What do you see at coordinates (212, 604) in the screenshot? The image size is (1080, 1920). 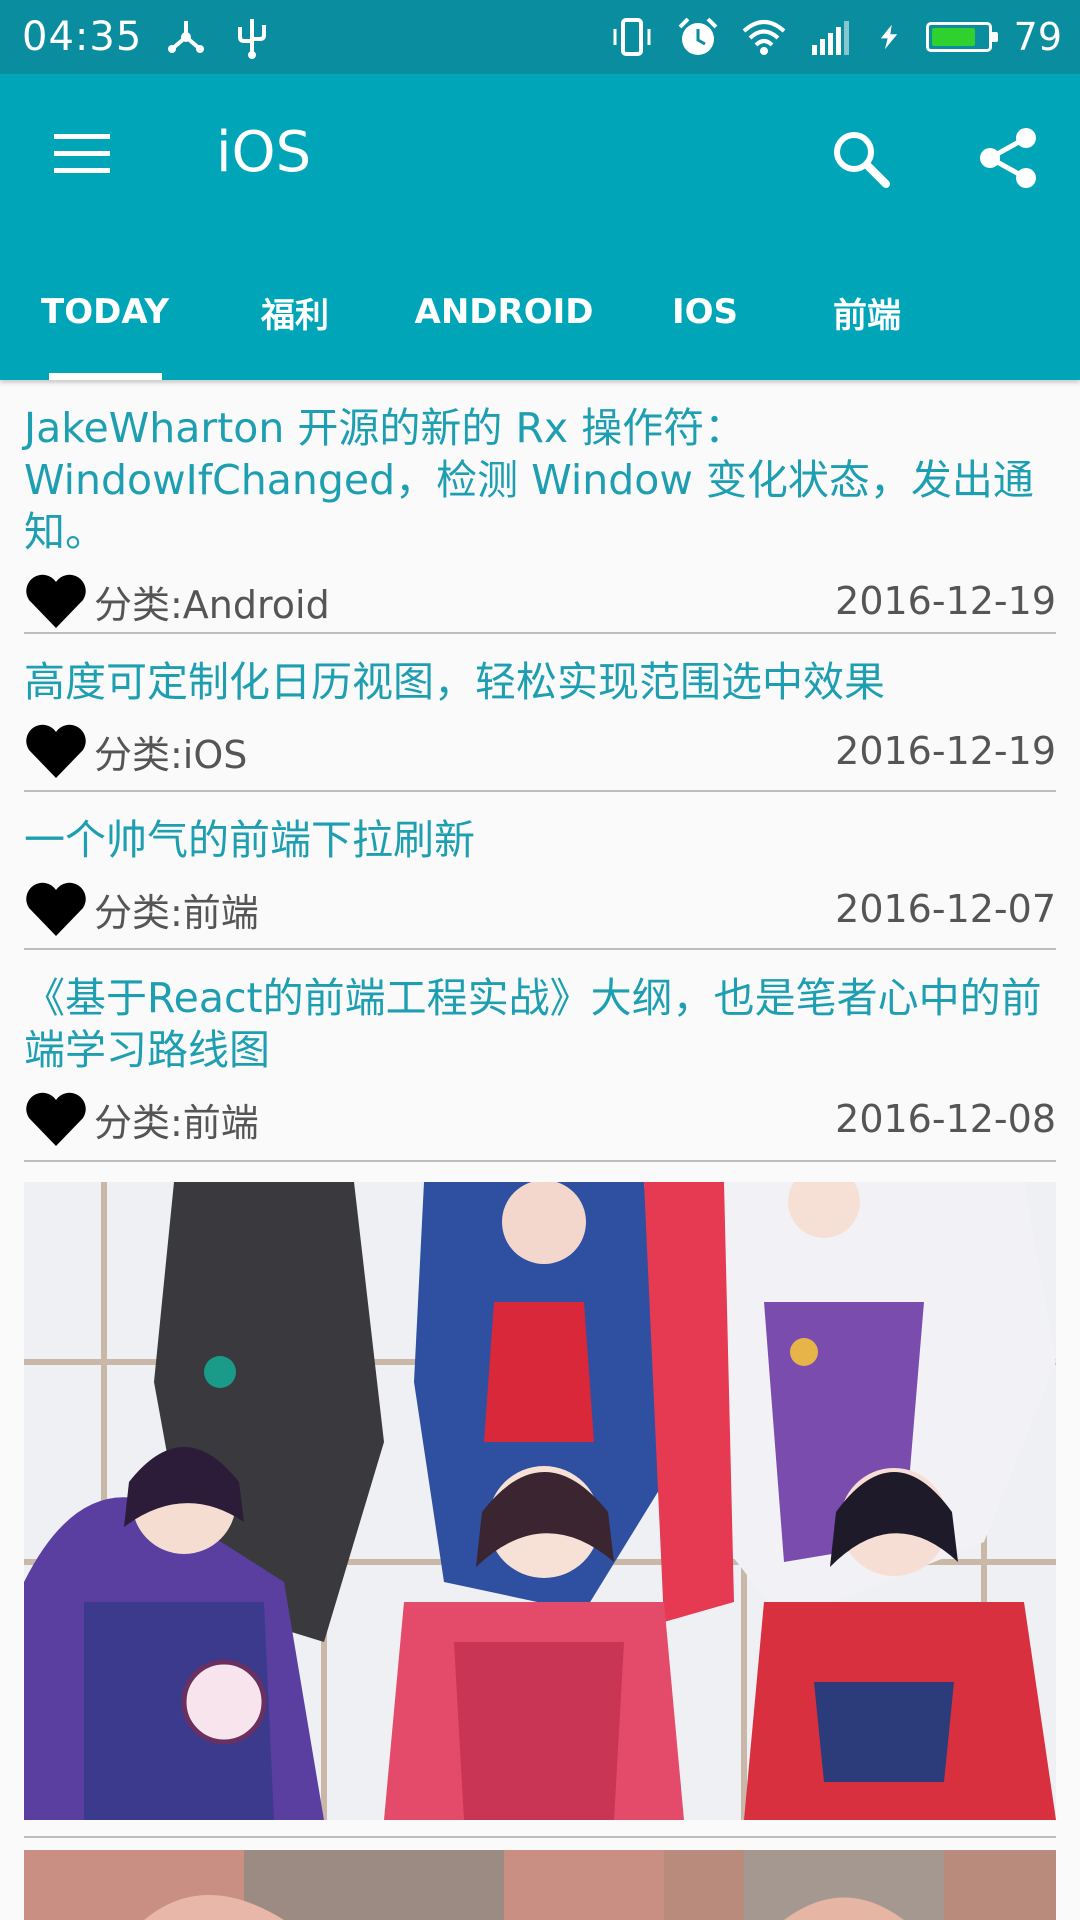 I see `item-category: 分类:Android` at bounding box center [212, 604].